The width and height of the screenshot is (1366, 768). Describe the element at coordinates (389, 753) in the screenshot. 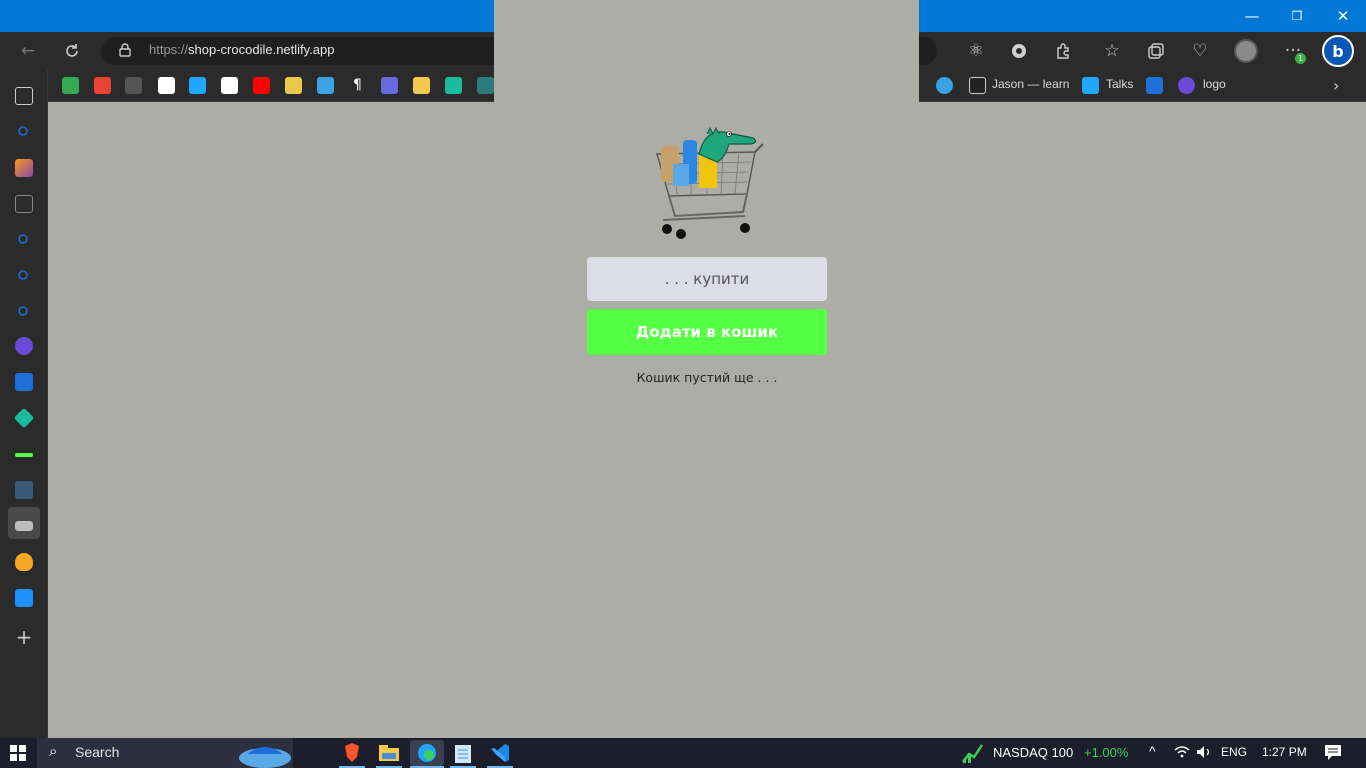

I see `file-explorer-icon` at that location.